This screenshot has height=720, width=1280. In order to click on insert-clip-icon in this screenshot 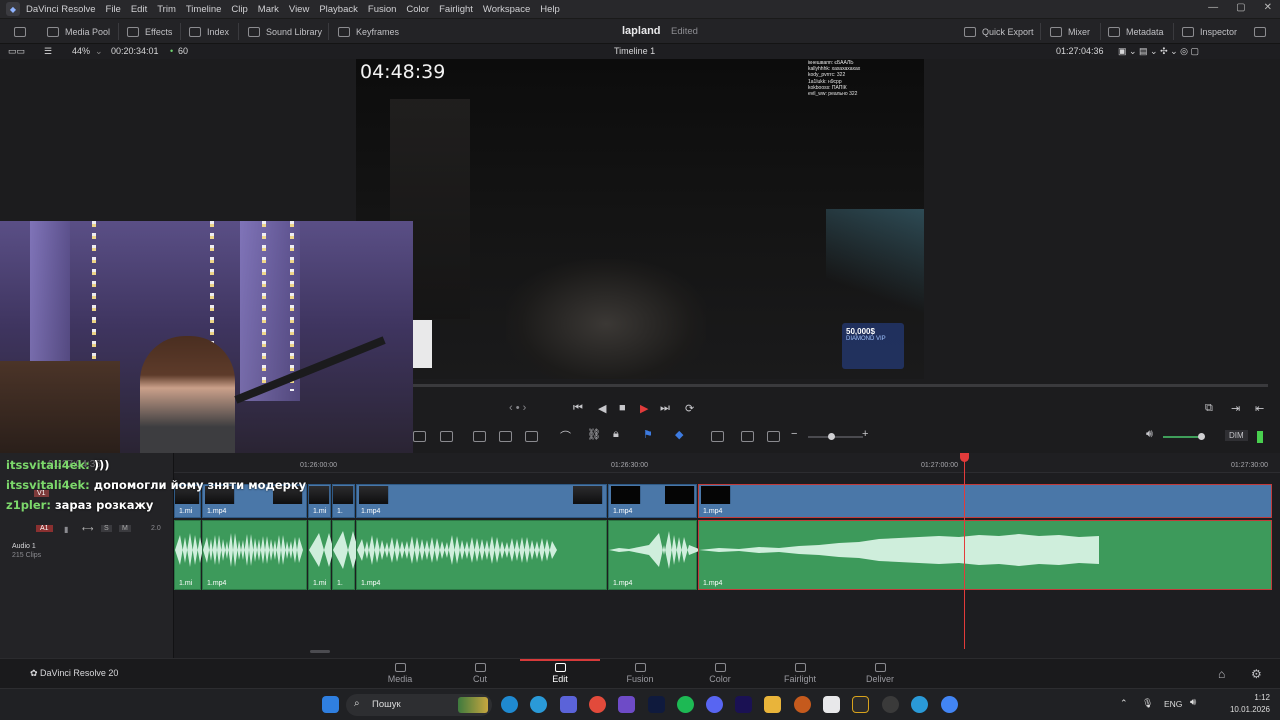, I will do `click(479, 436)`.